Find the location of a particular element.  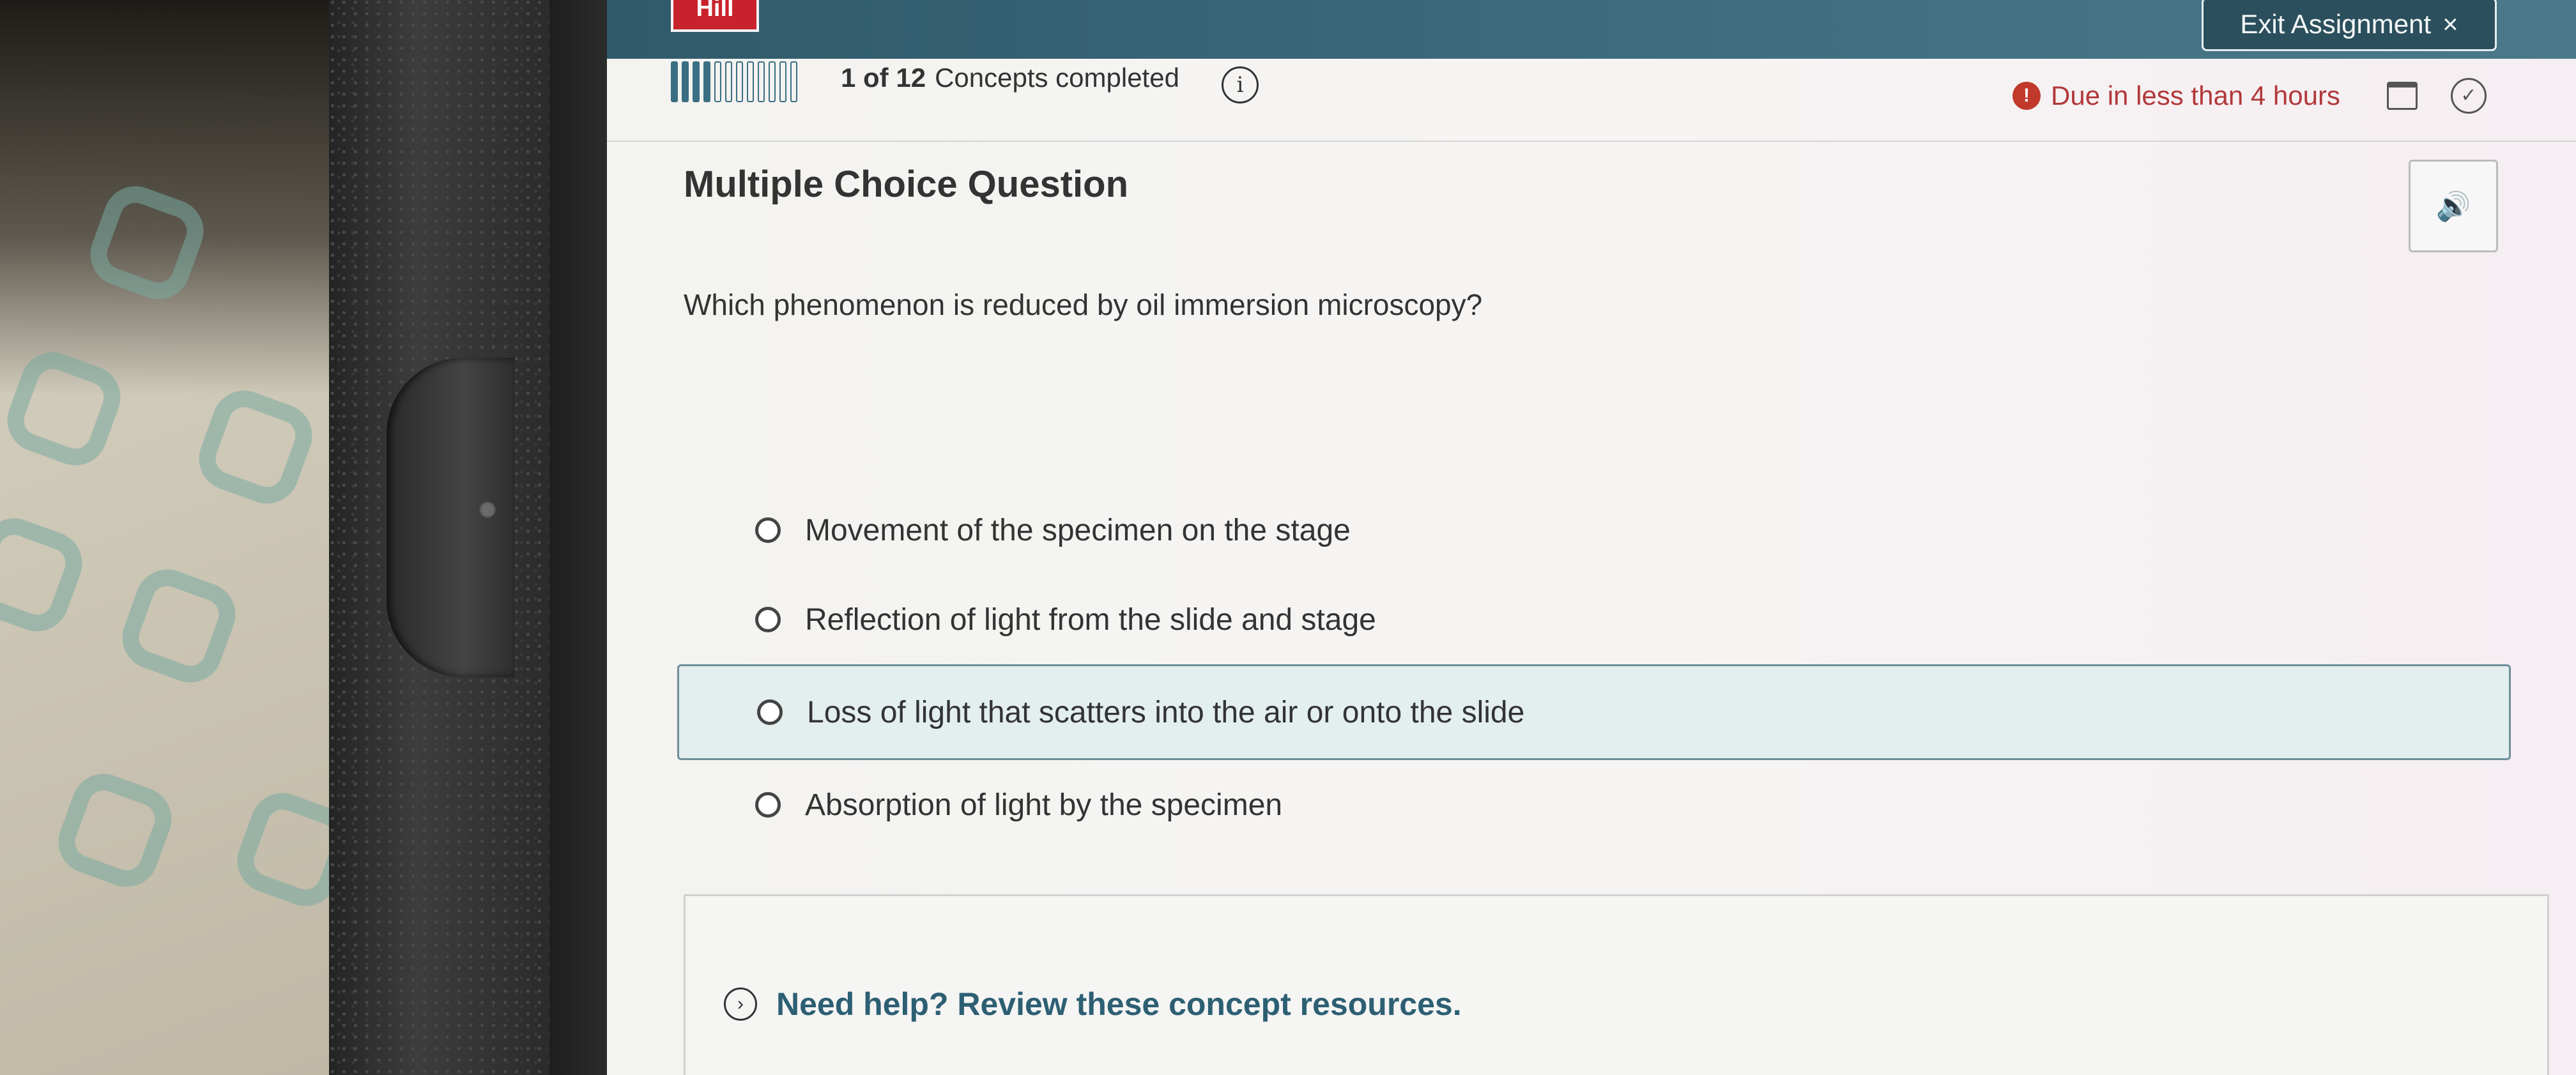

answer-option-label: Movement of the specimen on the stage is located at coordinates (1078, 530).